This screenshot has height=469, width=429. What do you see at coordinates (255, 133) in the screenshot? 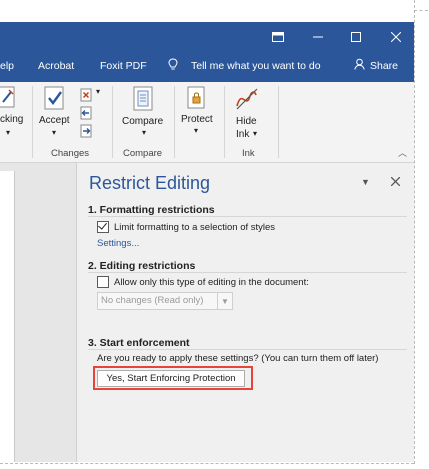
I see `hide-ink-dropdown-caret: ▾` at bounding box center [255, 133].